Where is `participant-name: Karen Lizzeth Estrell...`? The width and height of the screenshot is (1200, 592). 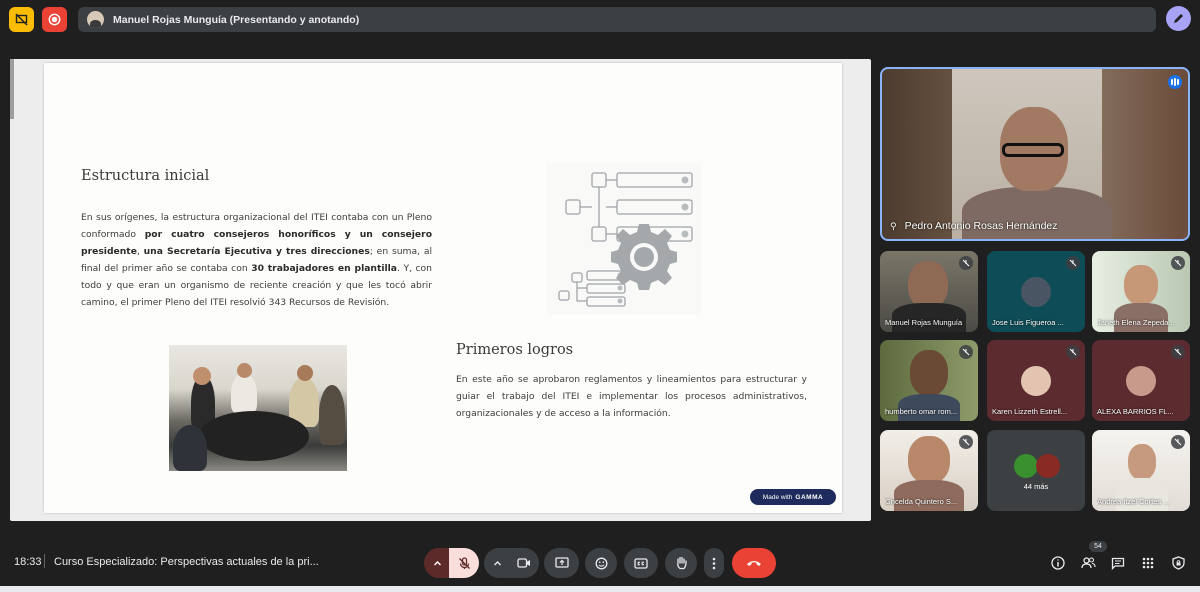 participant-name: Karen Lizzeth Estrell... is located at coordinates (1030, 411).